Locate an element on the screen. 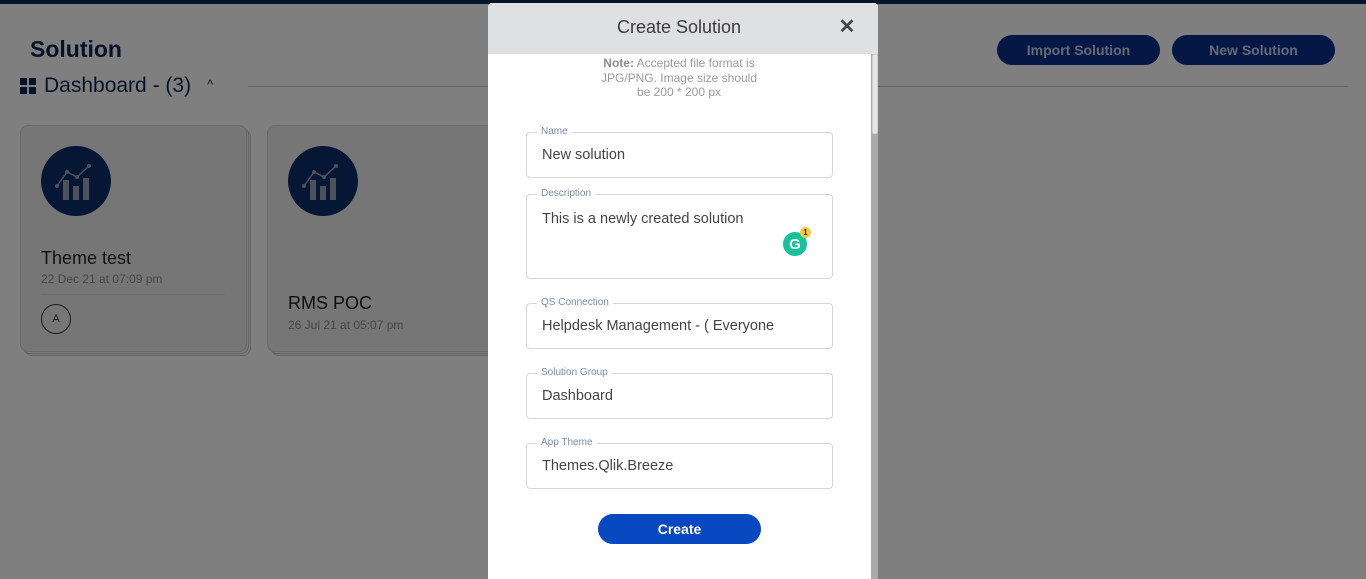 The width and height of the screenshot is (1366, 579). modal-header: Create Solution ✕ is located at coordinates (683, 28).